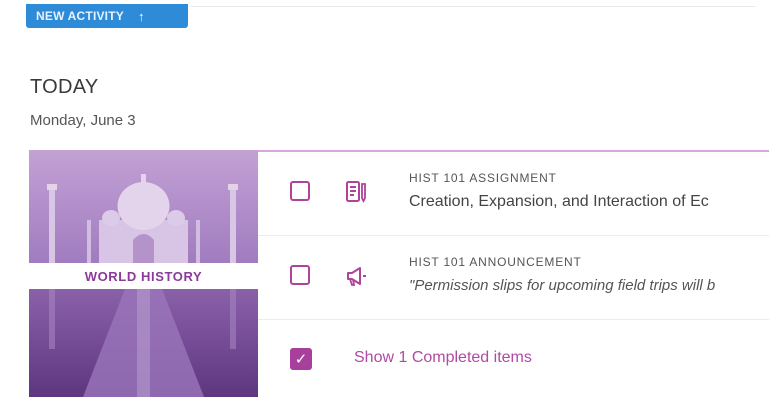  Describe the element at coordinates (80, 16) in the screenshot. I see `new-activity-label: NEW ACTIVITY` at that location.